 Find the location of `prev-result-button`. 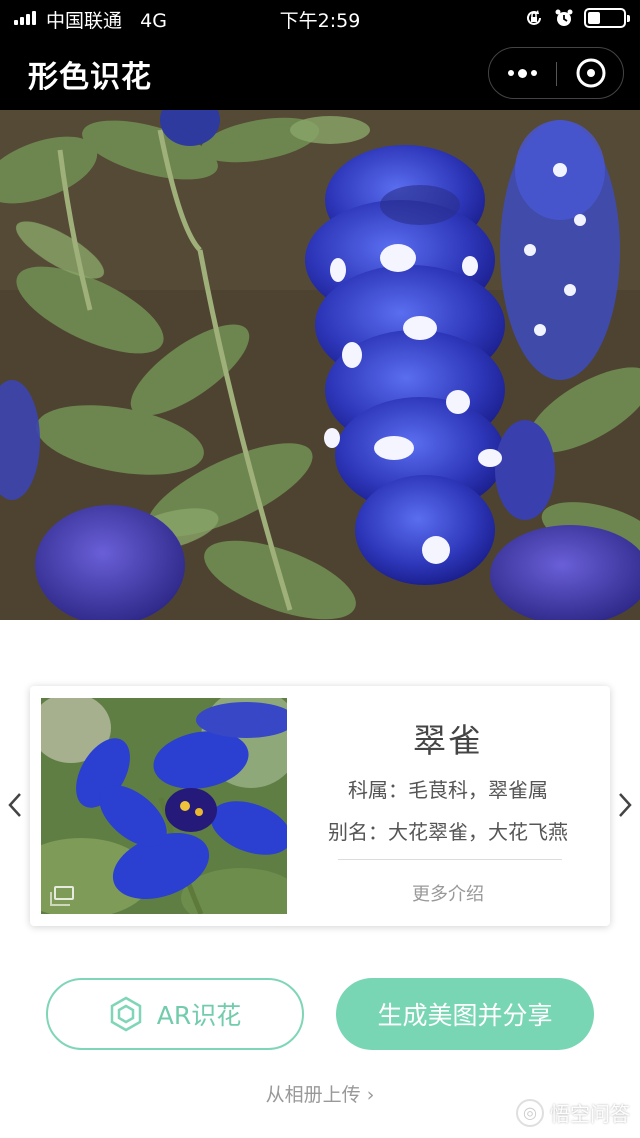

prev-result-button is located at coordinates (15, 805).